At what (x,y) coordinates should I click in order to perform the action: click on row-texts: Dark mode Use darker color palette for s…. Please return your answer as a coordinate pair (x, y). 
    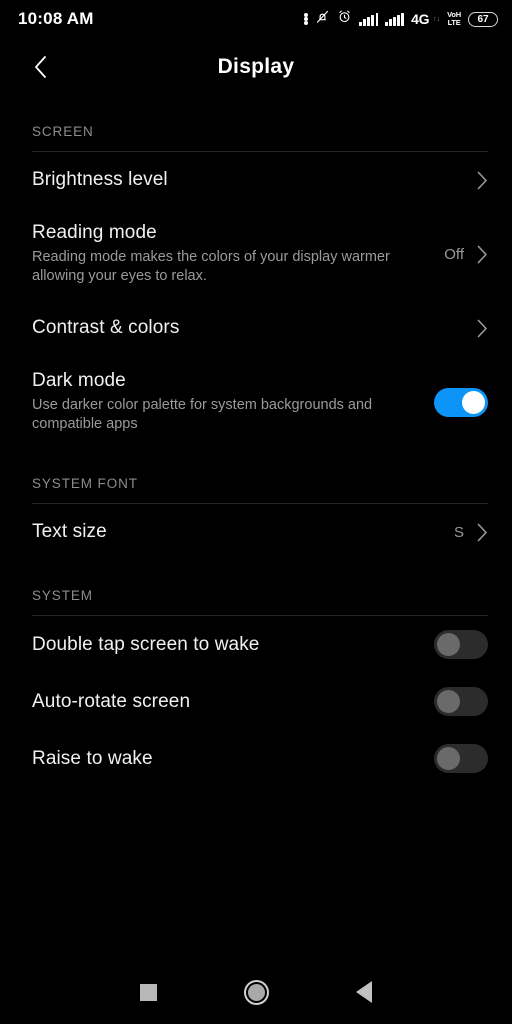
    Looking at the image, I should click on (233, 402).